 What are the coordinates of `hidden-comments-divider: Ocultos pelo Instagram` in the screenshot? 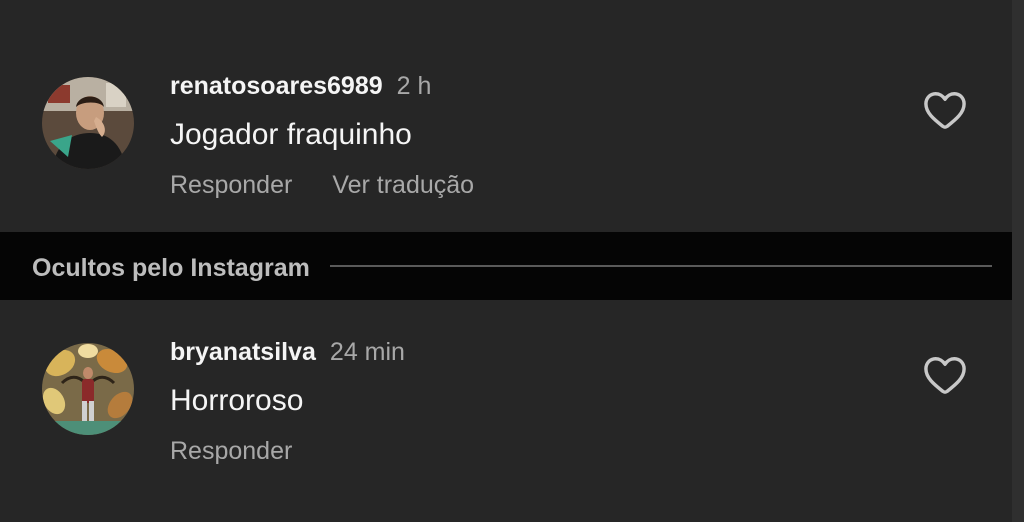 It's located at (506, 266).